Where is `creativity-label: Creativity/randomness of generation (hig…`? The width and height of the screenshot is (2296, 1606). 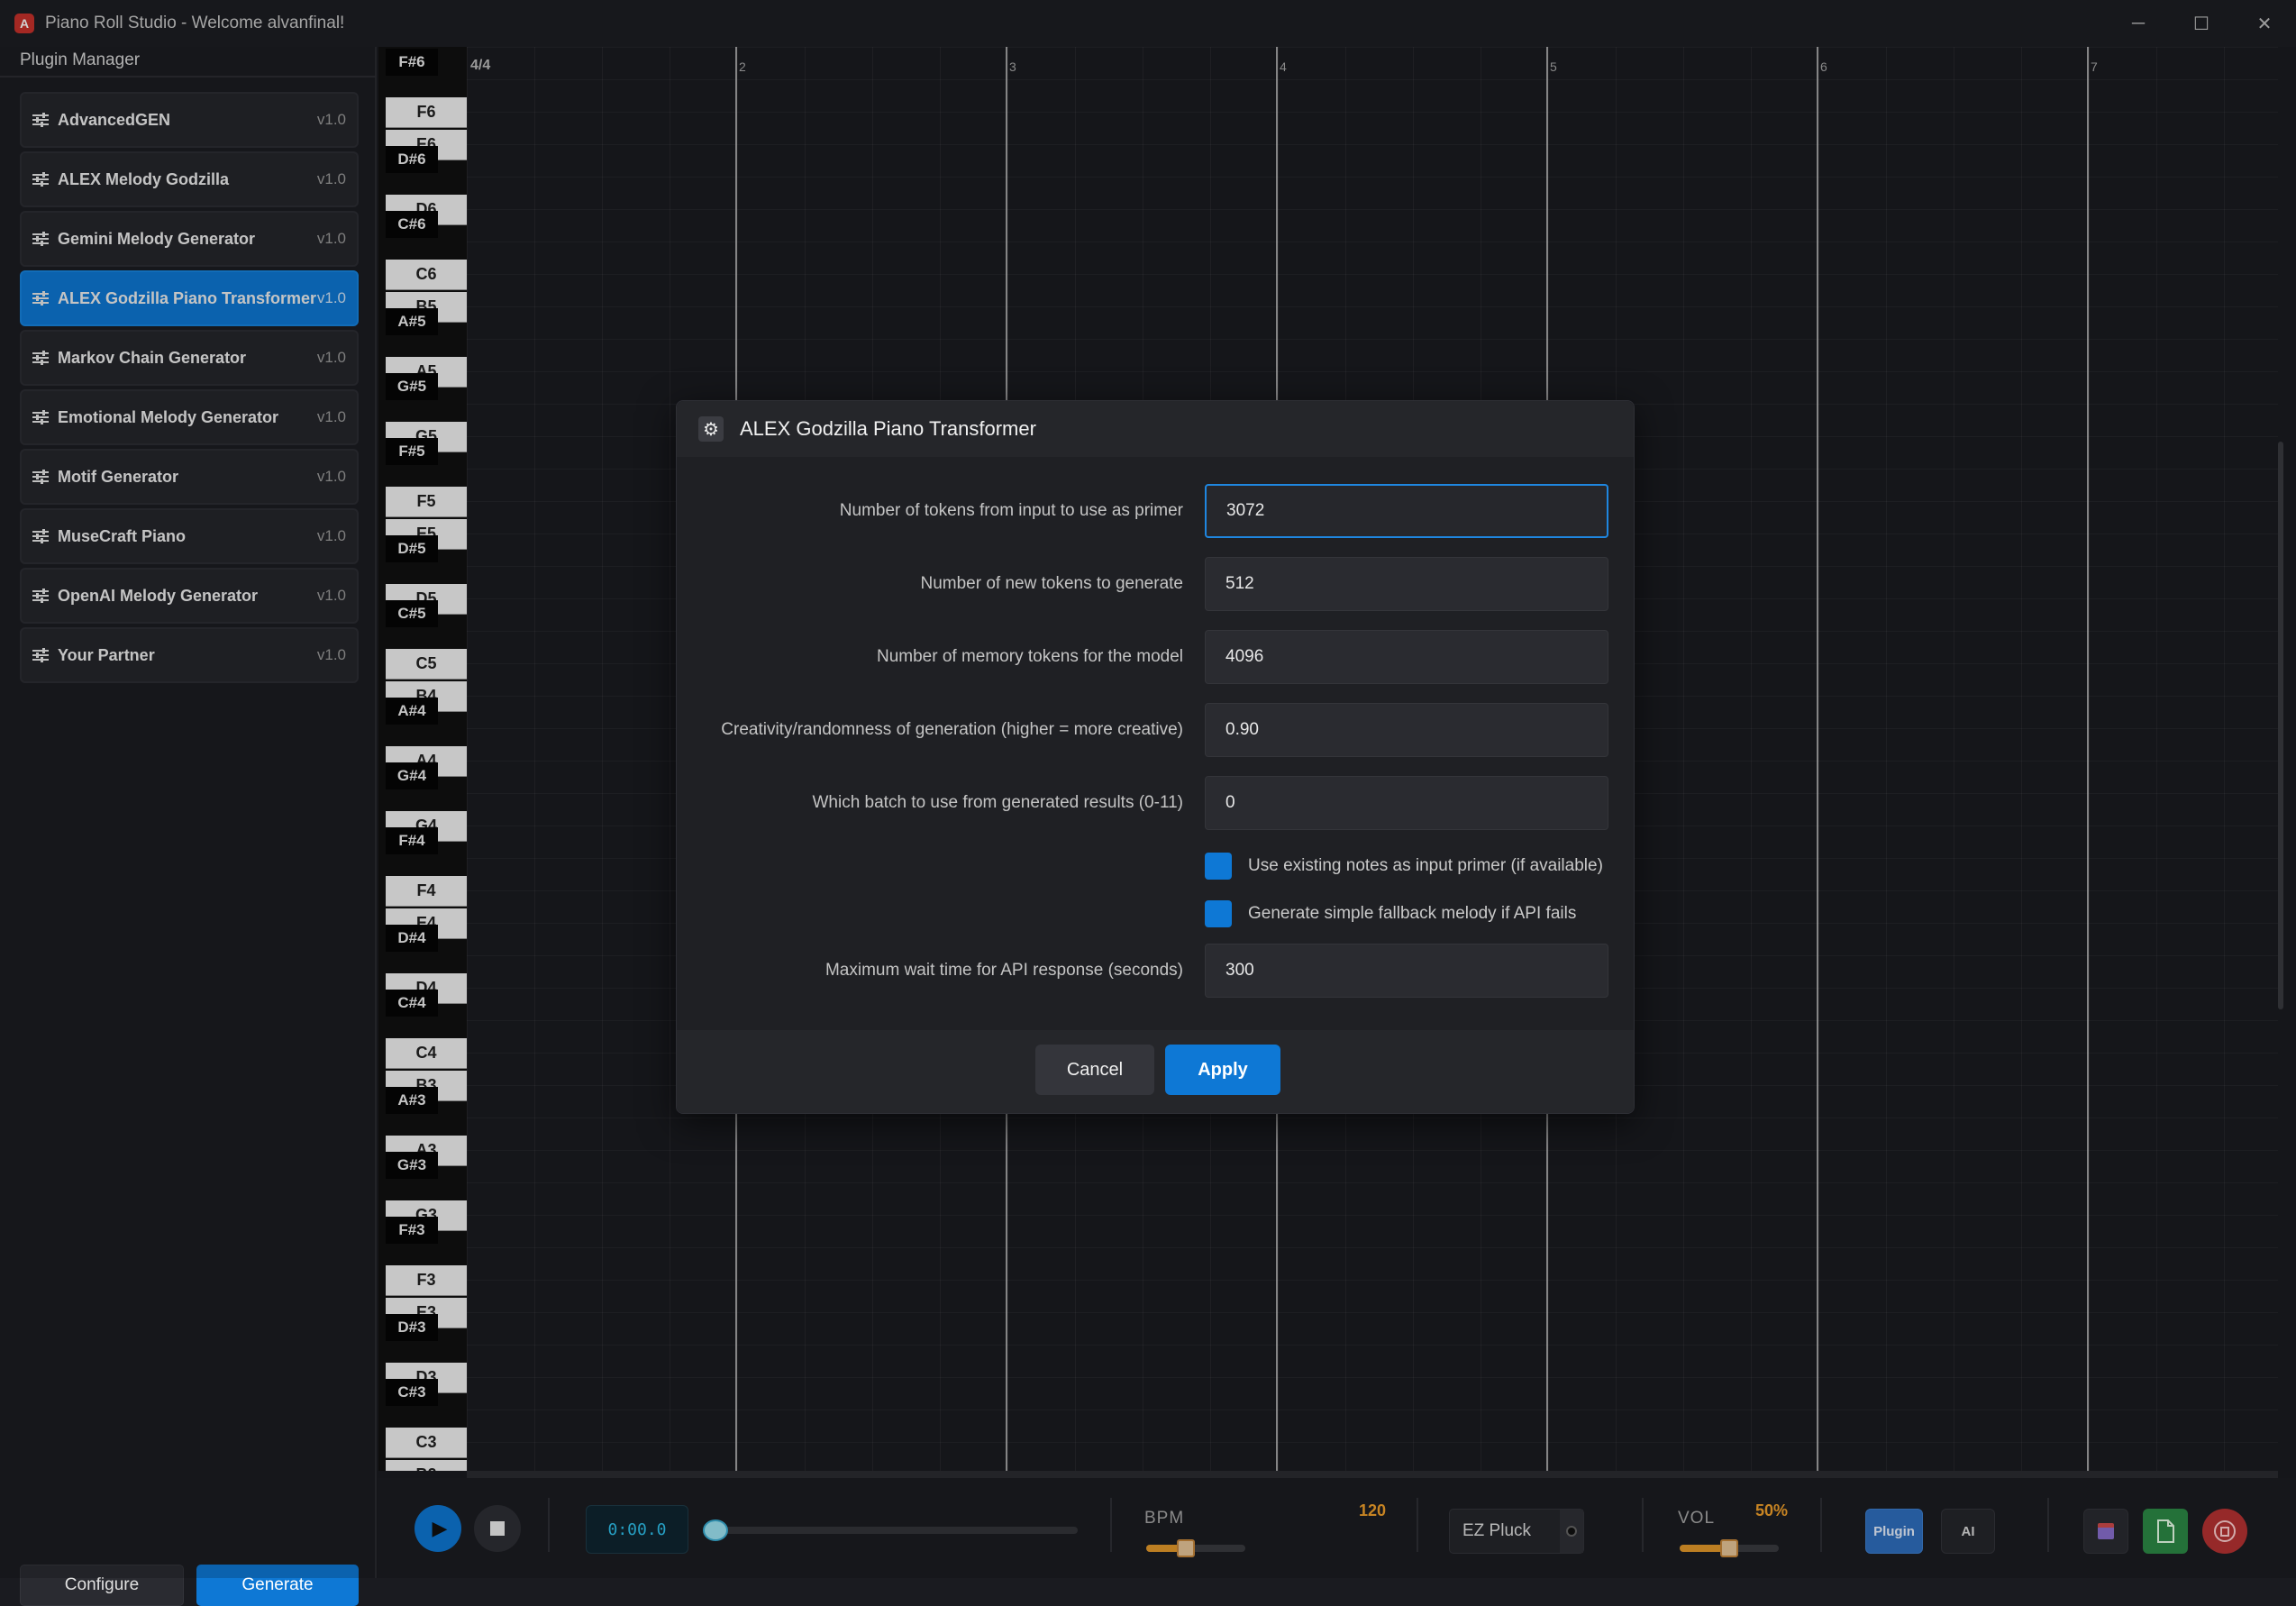
creativity-label: Creativity/randomness of generation (hig… is located at coordinates (952, 729).